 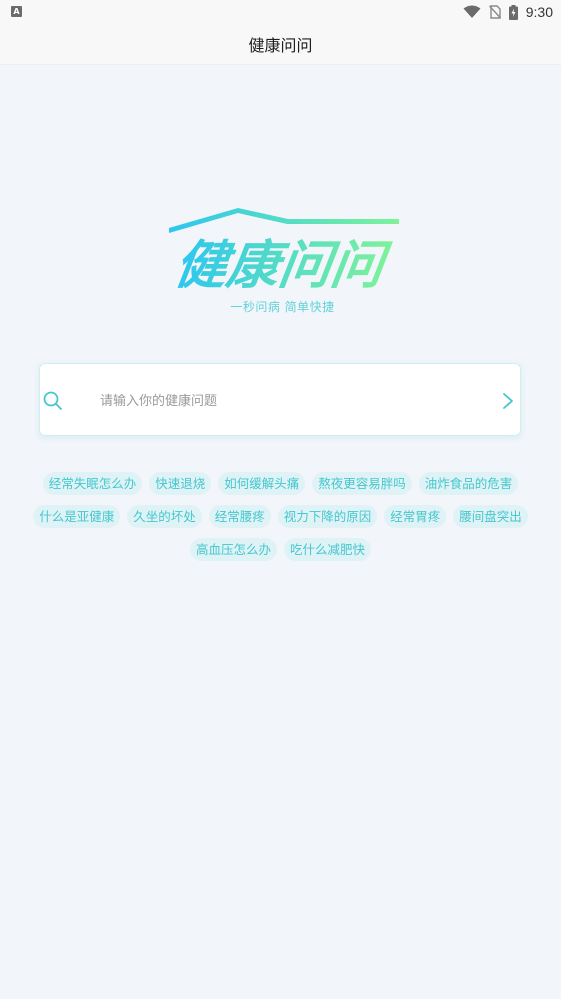 I want to click on suggestion-tag: 熬夜更容易胖吗, so click(x=362, y=483).